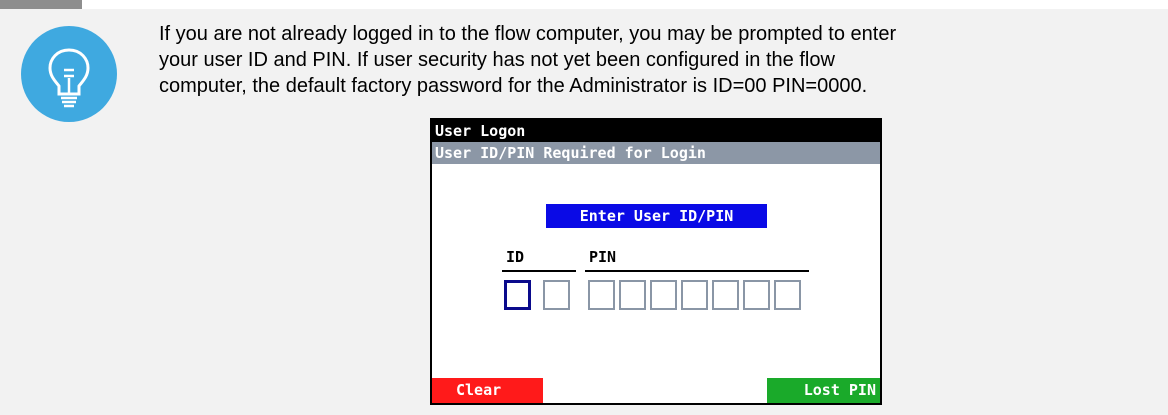  Describe the element at coordinates (603, 257) in the screenshot. I see `pin-label: PIN` at that location.